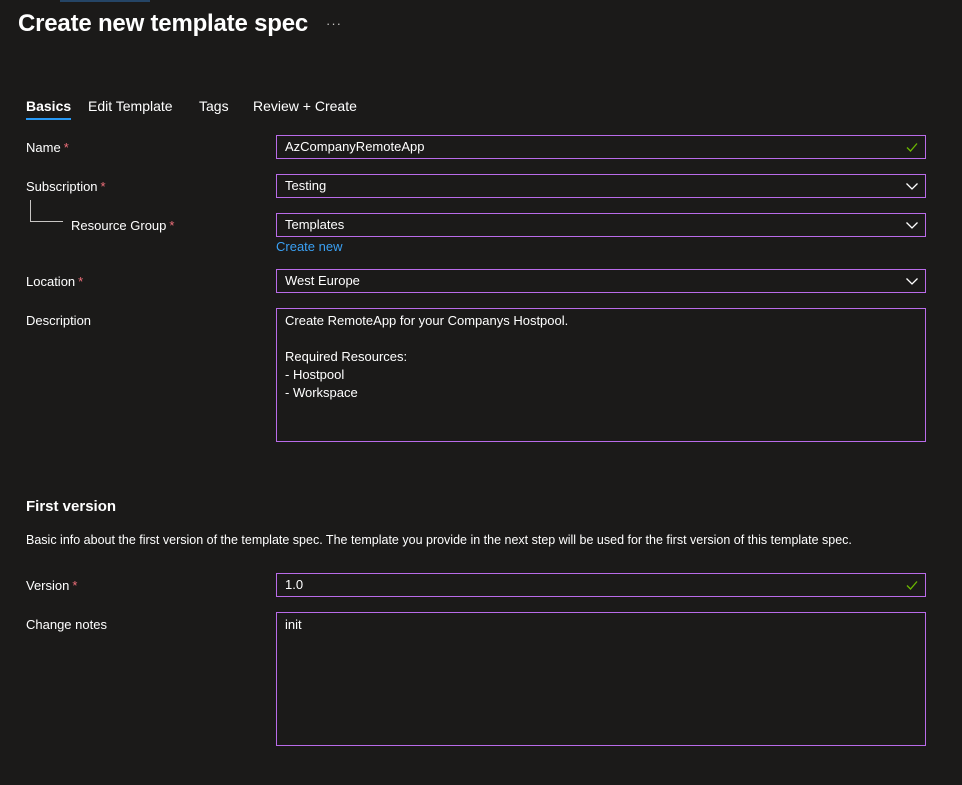 The width and height of the screenshot is (962, 785). Describe the element at coordinates (71, 506) in the screenshot. I see `first-version-heading: First version` at that location.